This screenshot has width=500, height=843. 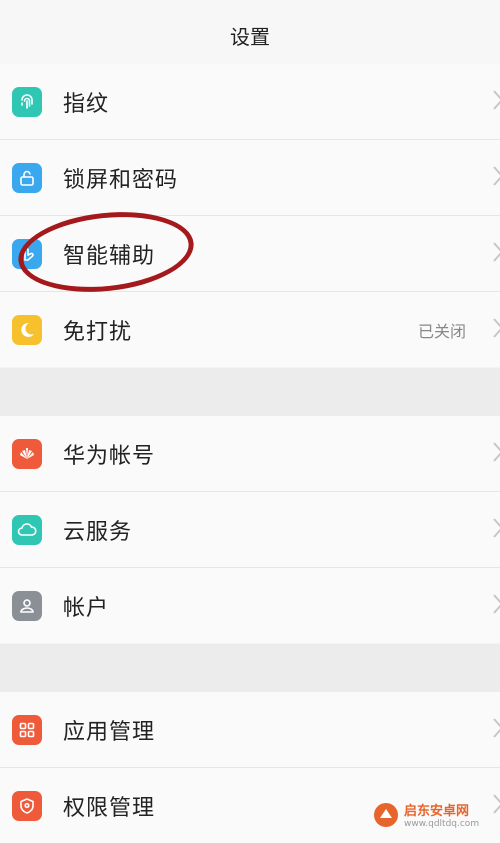 I want to click on cloud-icon, so click(x=27, y=529).